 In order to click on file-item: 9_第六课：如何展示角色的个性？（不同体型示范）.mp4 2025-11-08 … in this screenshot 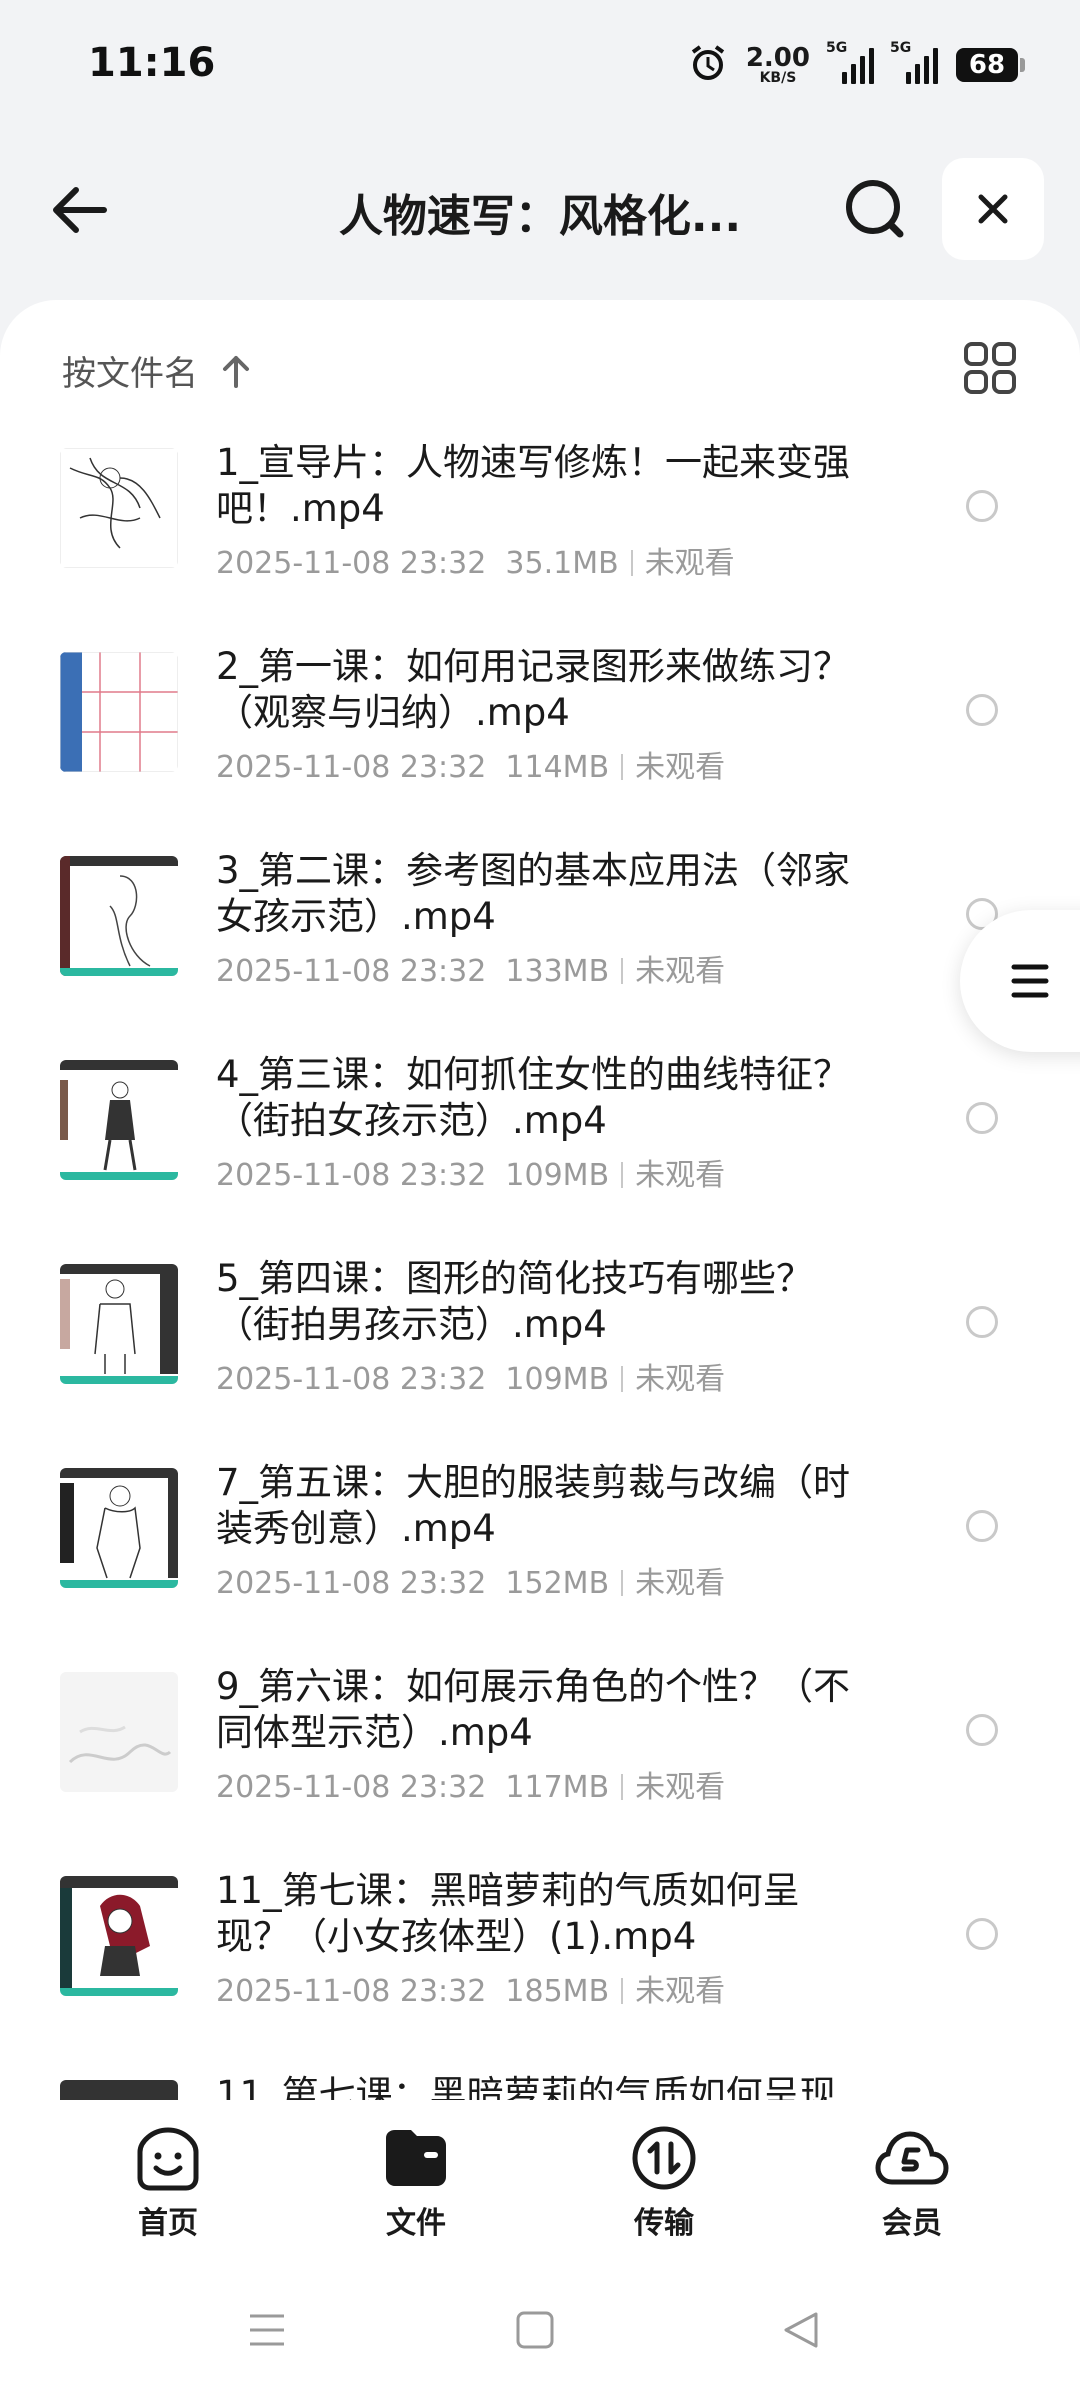, I will do `click(540, 1766)`.